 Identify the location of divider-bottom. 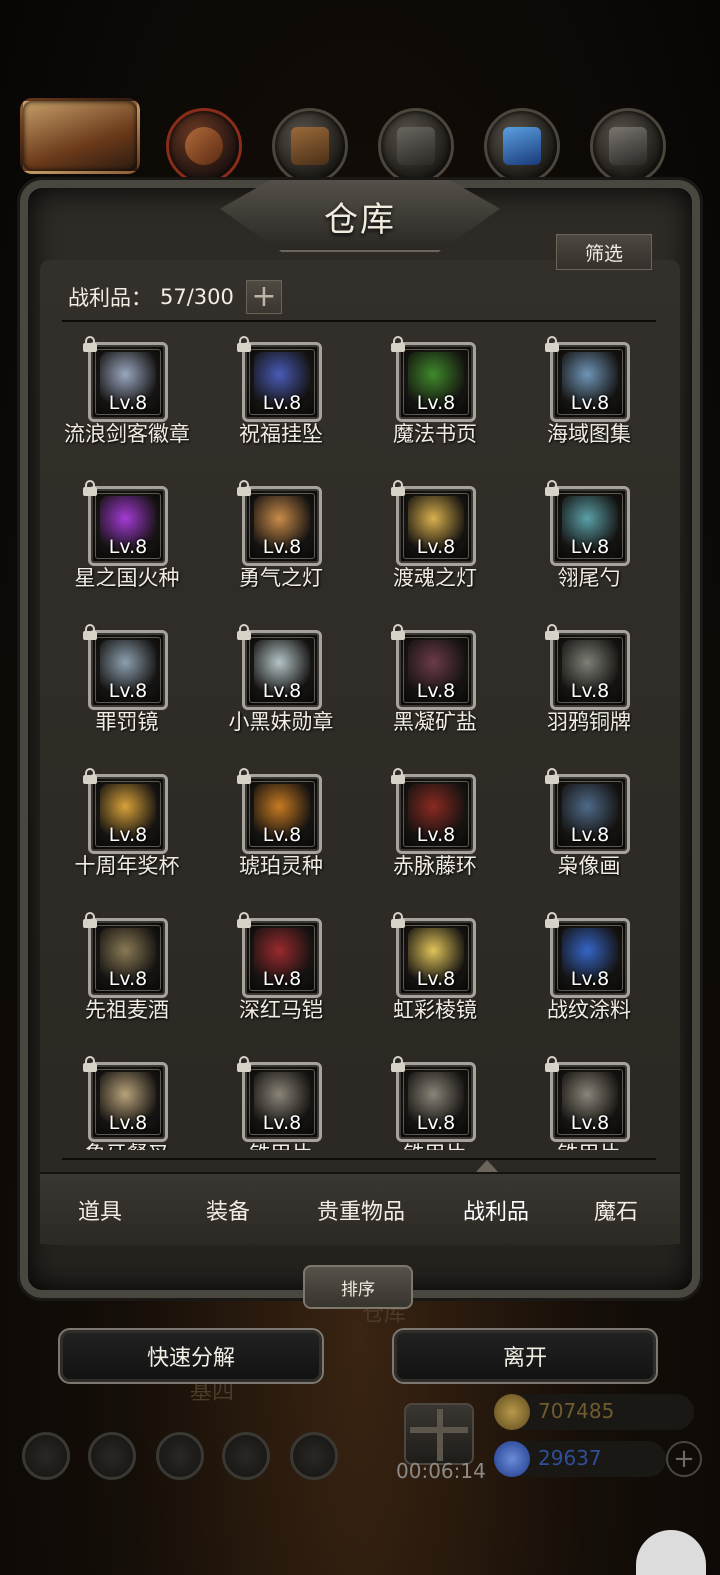
(359, 1159).